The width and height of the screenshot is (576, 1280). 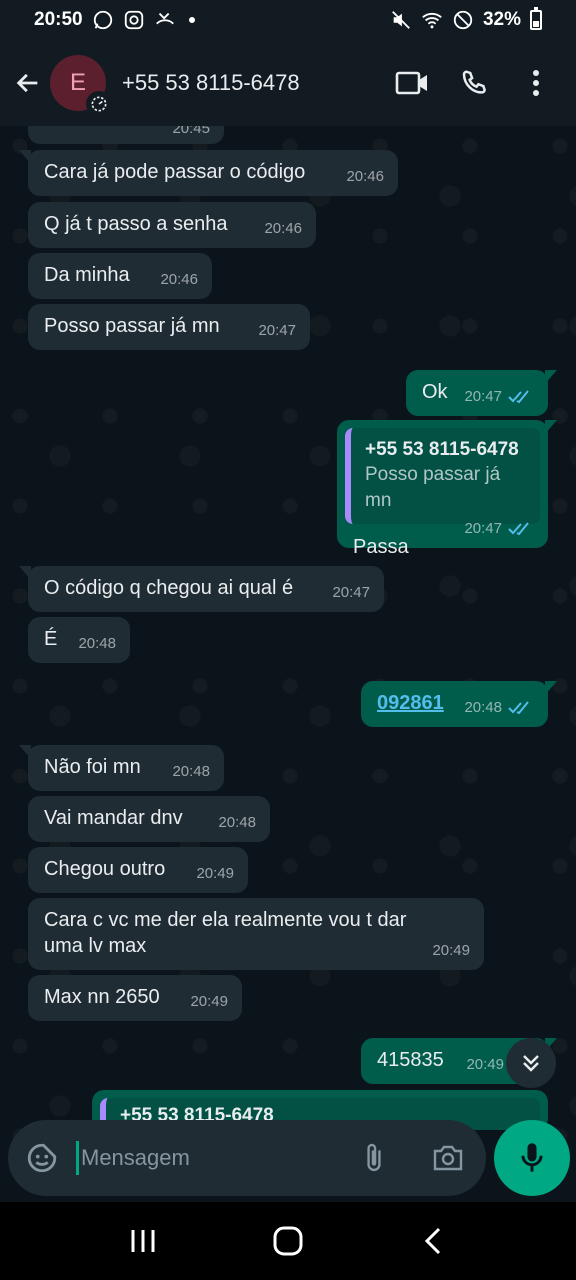 I want to click on scroll-to-bottom-button, so click(x=531, y=1063).